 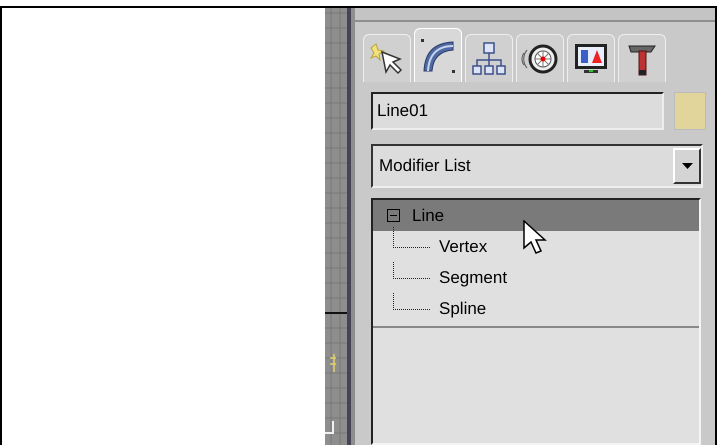 What do you see at coordinates (393, 215) in the screenshot?
I see `collapse-icon` at bounding box center [393, 215].